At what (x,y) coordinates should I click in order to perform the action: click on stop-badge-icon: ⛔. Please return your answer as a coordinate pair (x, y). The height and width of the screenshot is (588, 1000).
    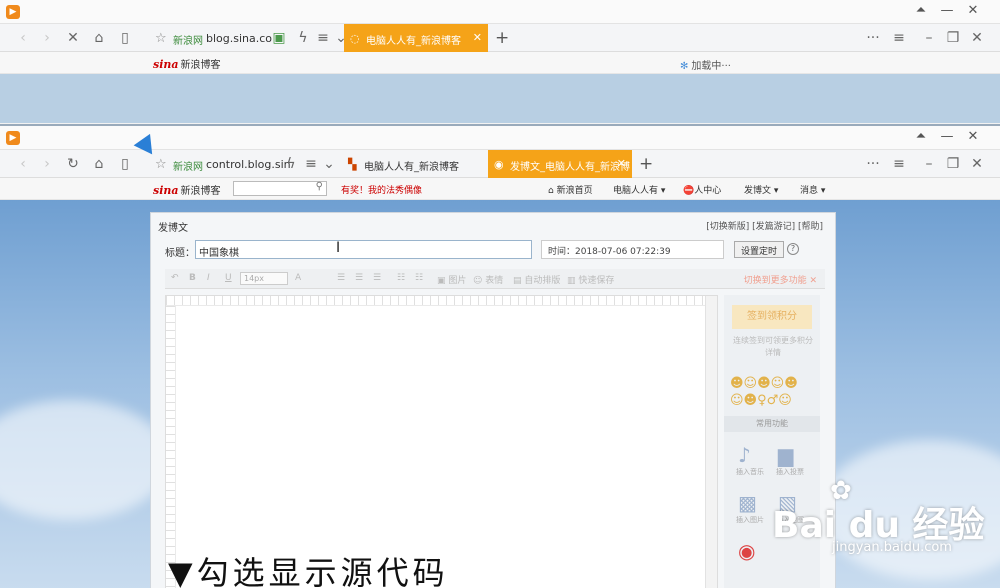
    Looking at the image, I should click on (689, 191).